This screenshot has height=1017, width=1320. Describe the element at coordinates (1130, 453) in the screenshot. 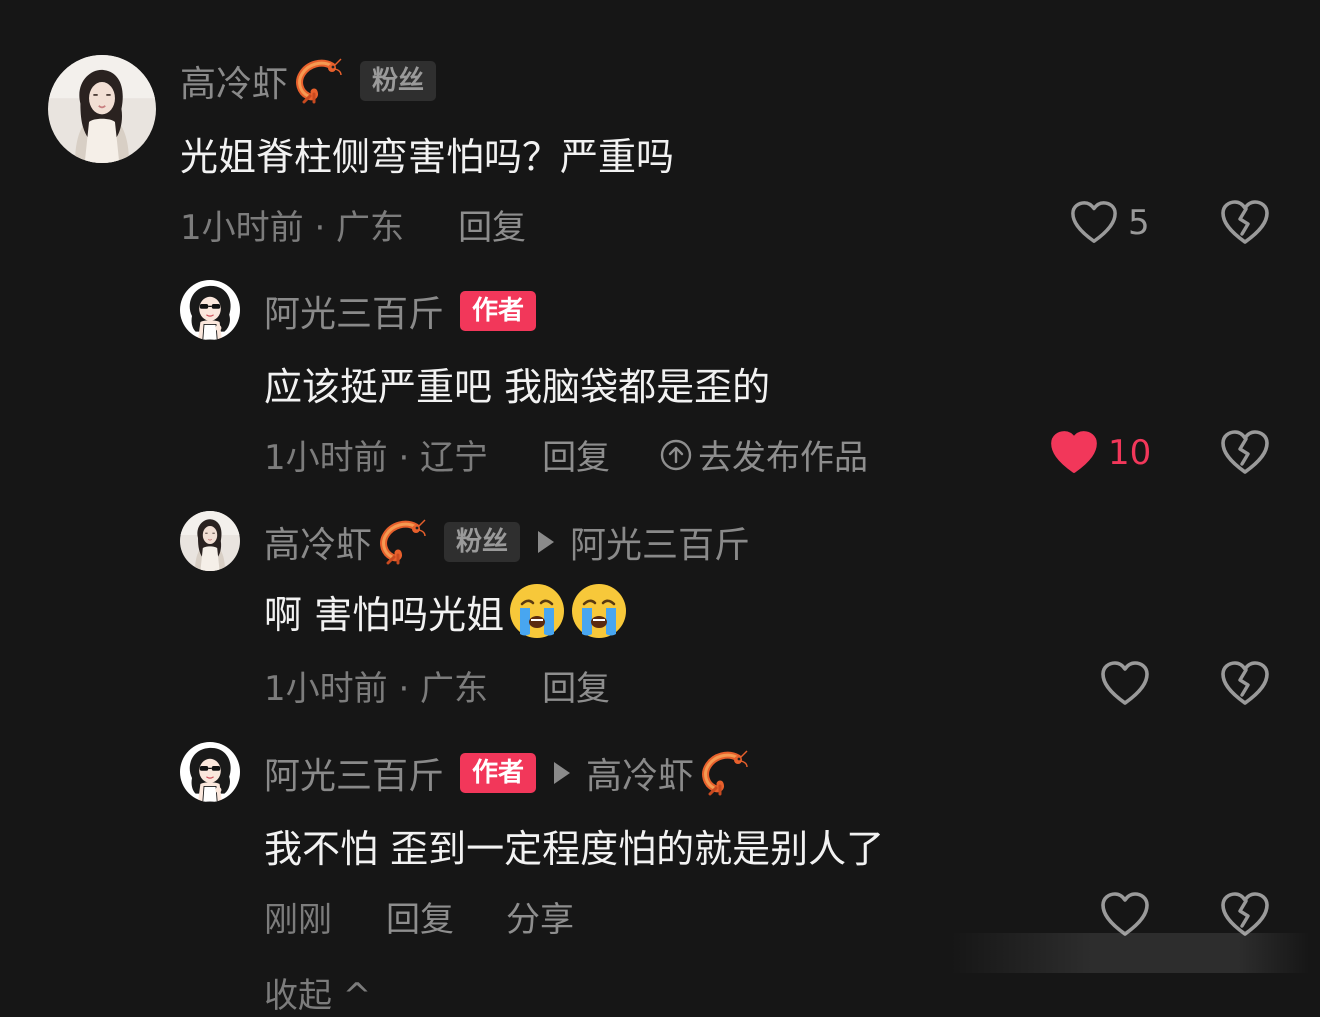

I see `like-count: 10` at that location.